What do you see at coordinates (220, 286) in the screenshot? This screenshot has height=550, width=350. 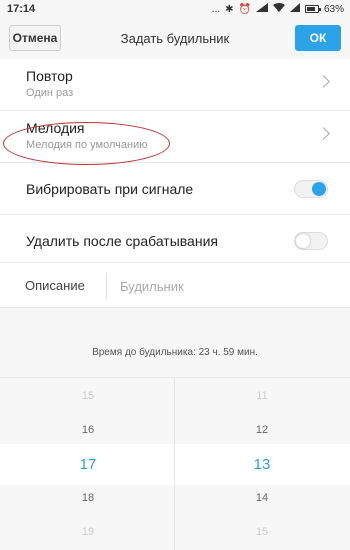 I see `description-input` at bounding box center [220, 286].